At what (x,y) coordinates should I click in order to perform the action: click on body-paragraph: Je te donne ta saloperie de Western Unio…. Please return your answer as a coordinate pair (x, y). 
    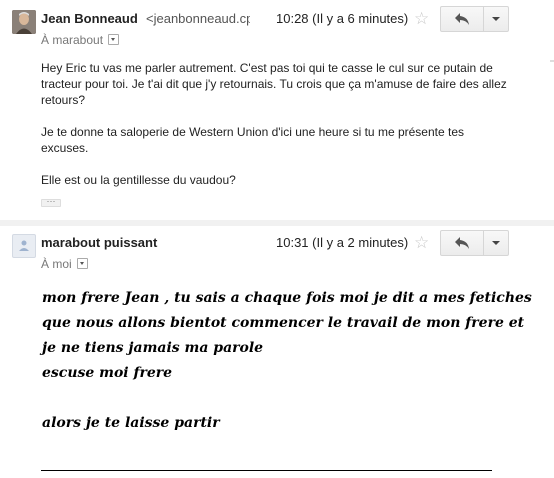
    Looking at the image, I should click on (252, 140).